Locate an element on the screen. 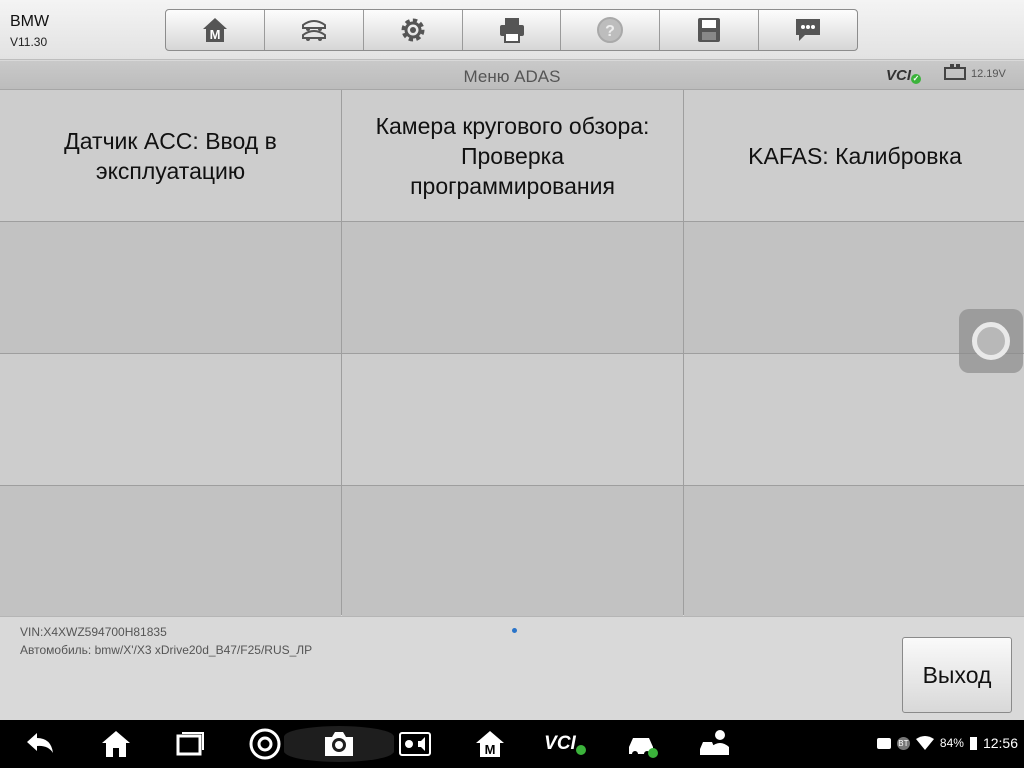 The width and height of the screenshot is (1024, 768). wifi-icon is located at coordinates (924, 743).